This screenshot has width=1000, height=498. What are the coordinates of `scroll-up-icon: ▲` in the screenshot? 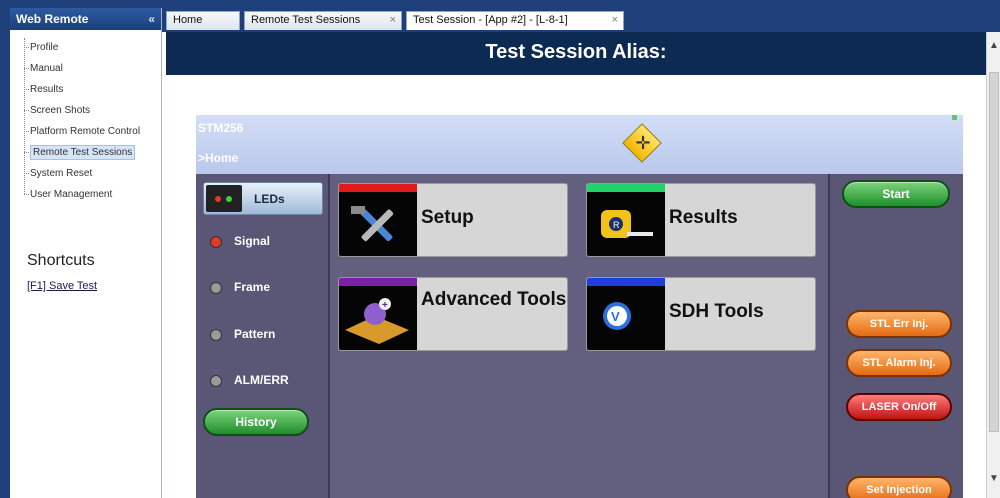 It's located at (993, 45).